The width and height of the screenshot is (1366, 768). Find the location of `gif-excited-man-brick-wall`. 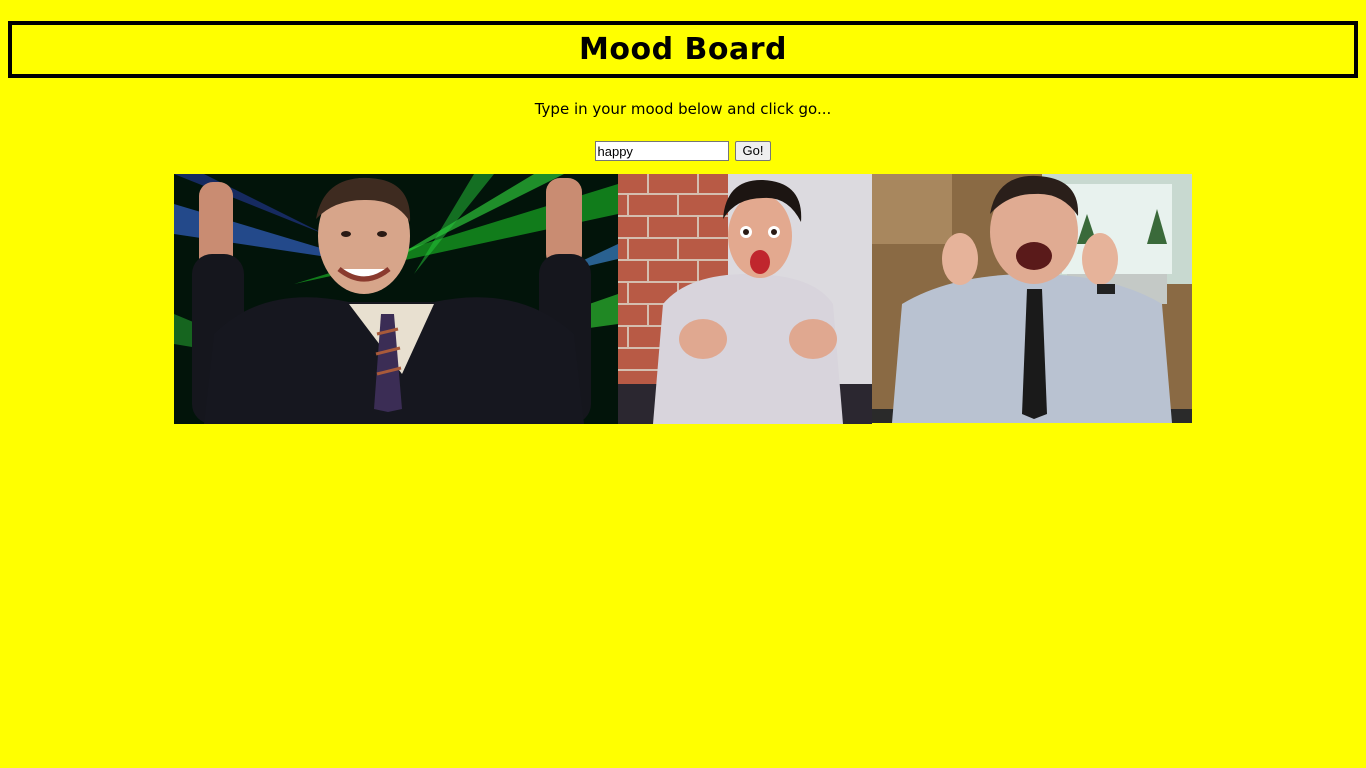

gif-excited-man-brick-wall is located at coordinates (745, 299).